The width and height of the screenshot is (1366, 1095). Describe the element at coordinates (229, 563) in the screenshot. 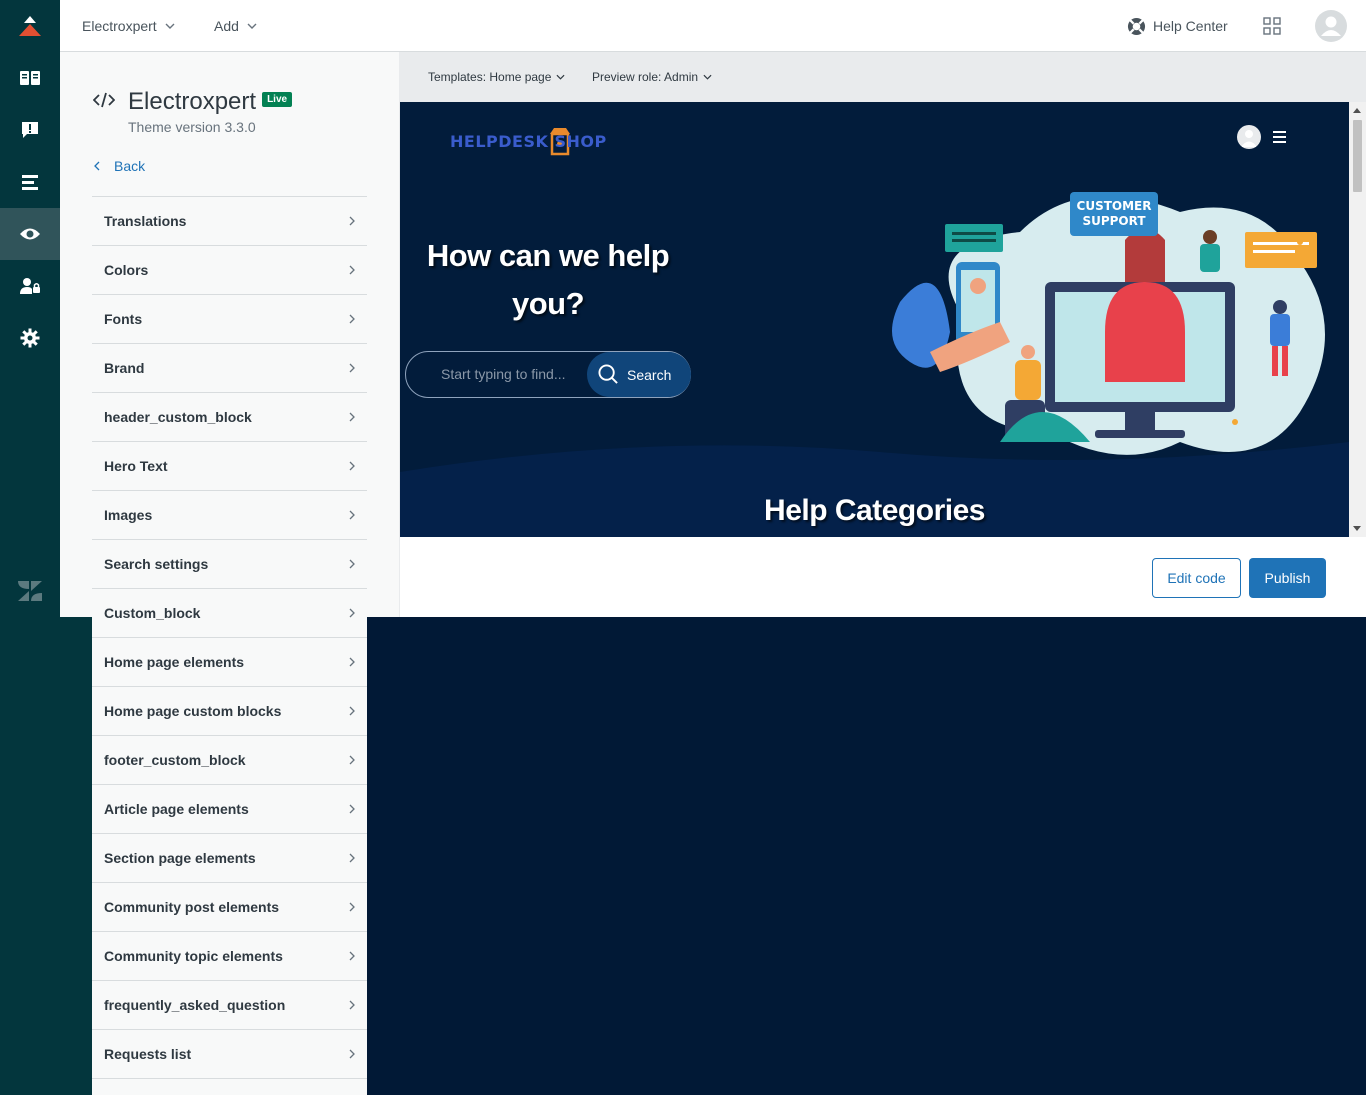

I see `settings-item: Search settings` at that location.